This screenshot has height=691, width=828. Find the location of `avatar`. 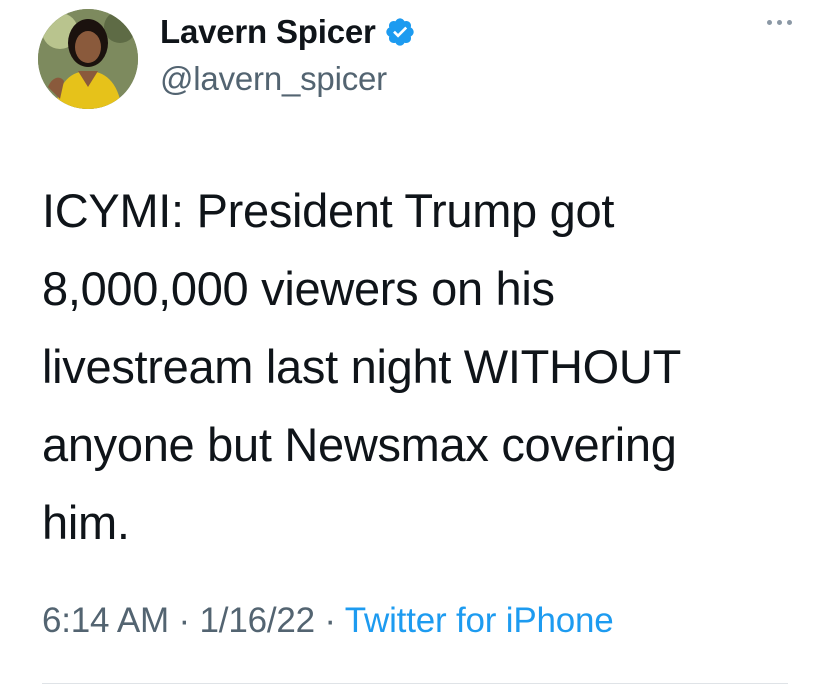

avatar is located at coordinates (88, 59).